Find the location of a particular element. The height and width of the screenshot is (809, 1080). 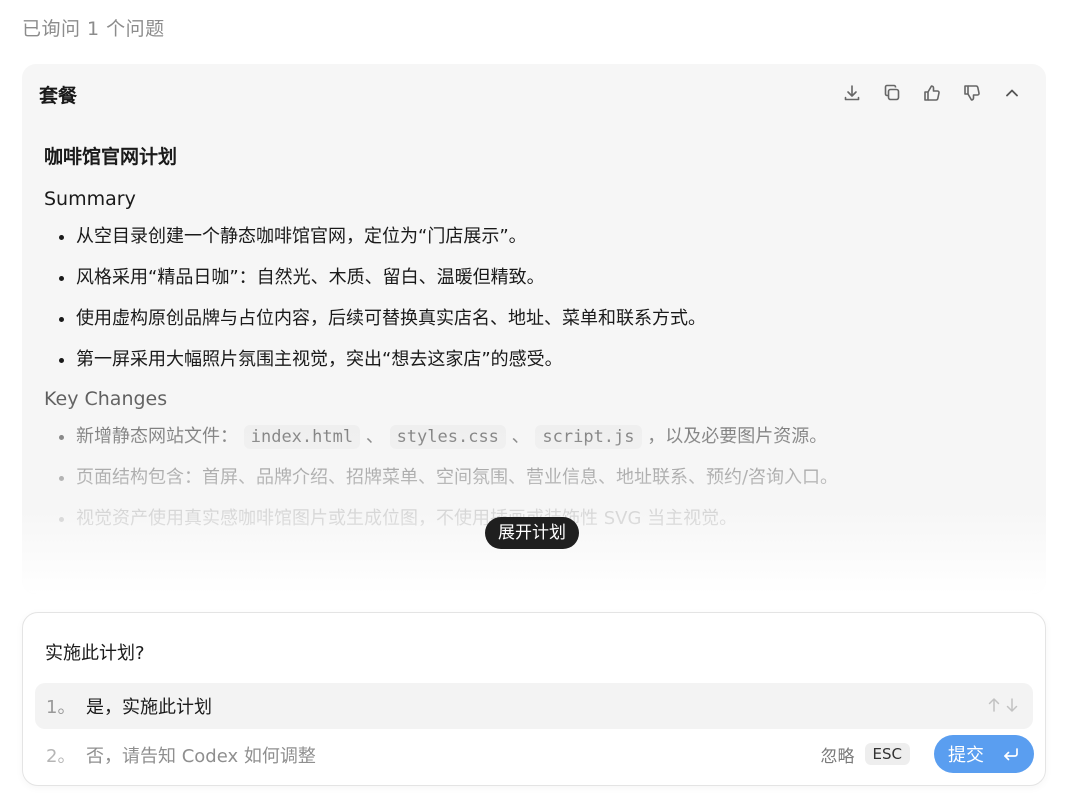

nav-arrows is located at coordinates (1003, 705).